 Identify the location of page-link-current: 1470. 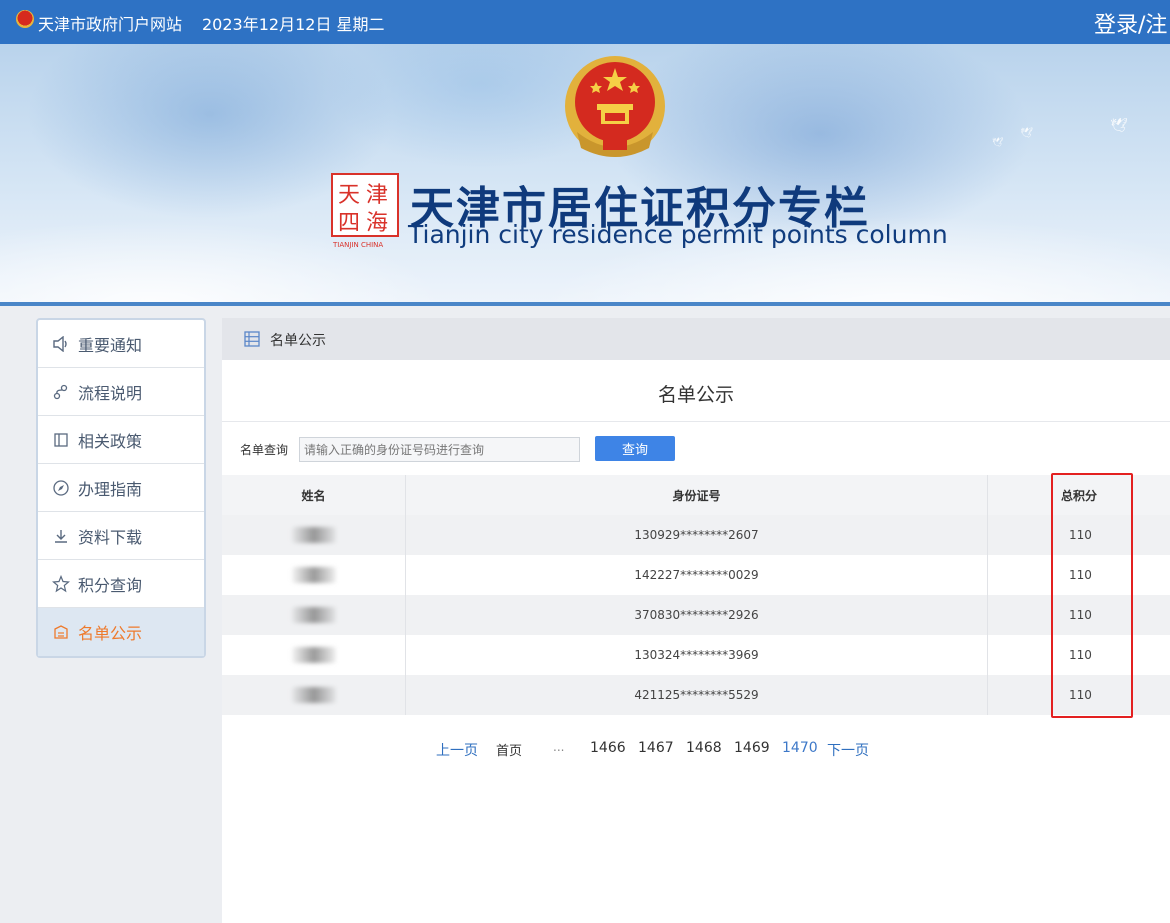
(800, 748).